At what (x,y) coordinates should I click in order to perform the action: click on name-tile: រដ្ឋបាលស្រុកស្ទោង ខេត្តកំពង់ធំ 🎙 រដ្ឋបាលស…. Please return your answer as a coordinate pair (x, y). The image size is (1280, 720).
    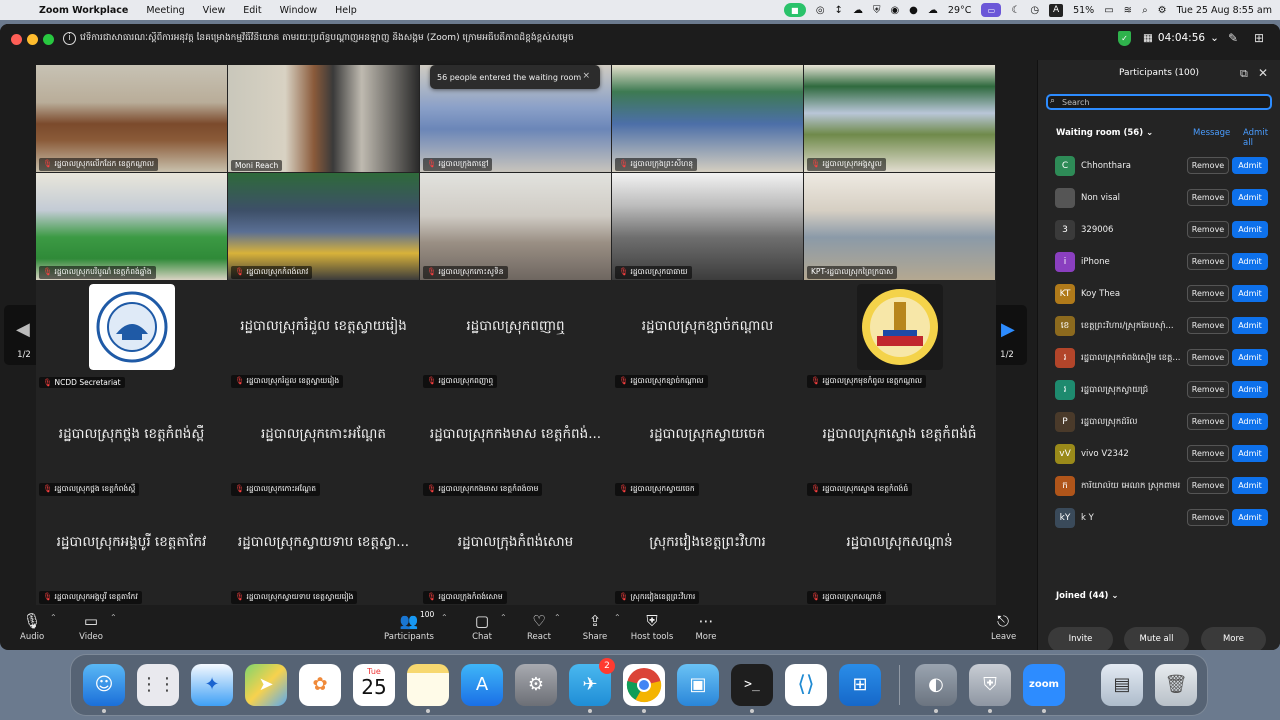
    Looking at the image, I should click on (899, 443).